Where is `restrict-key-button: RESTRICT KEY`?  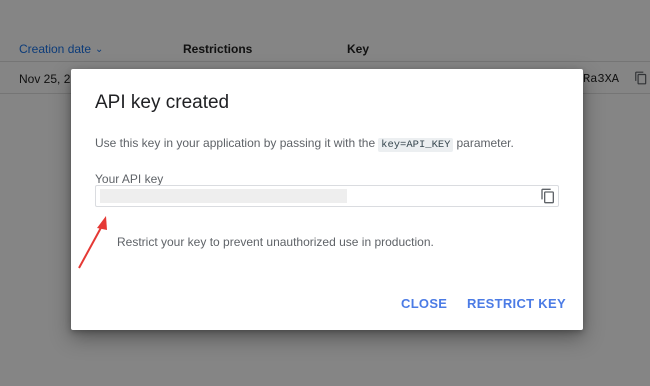
restrict-key-button: RESTRICT KEY is located at coordinates (516, 303).